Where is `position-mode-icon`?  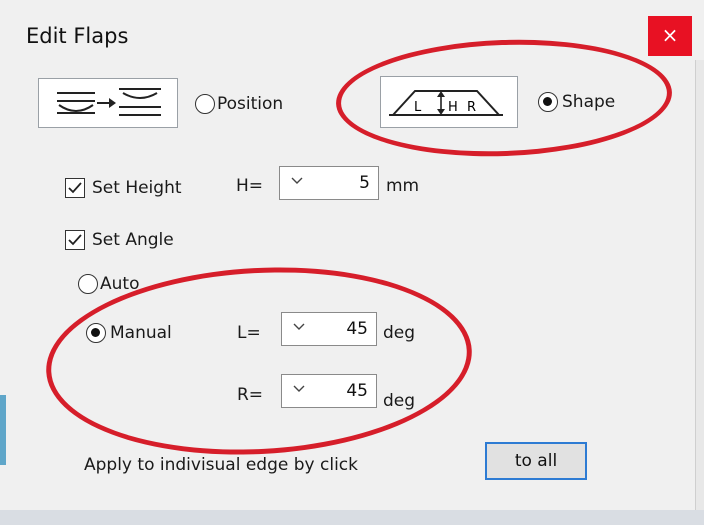
position-mode-icon is located at coordinates (108, 103).